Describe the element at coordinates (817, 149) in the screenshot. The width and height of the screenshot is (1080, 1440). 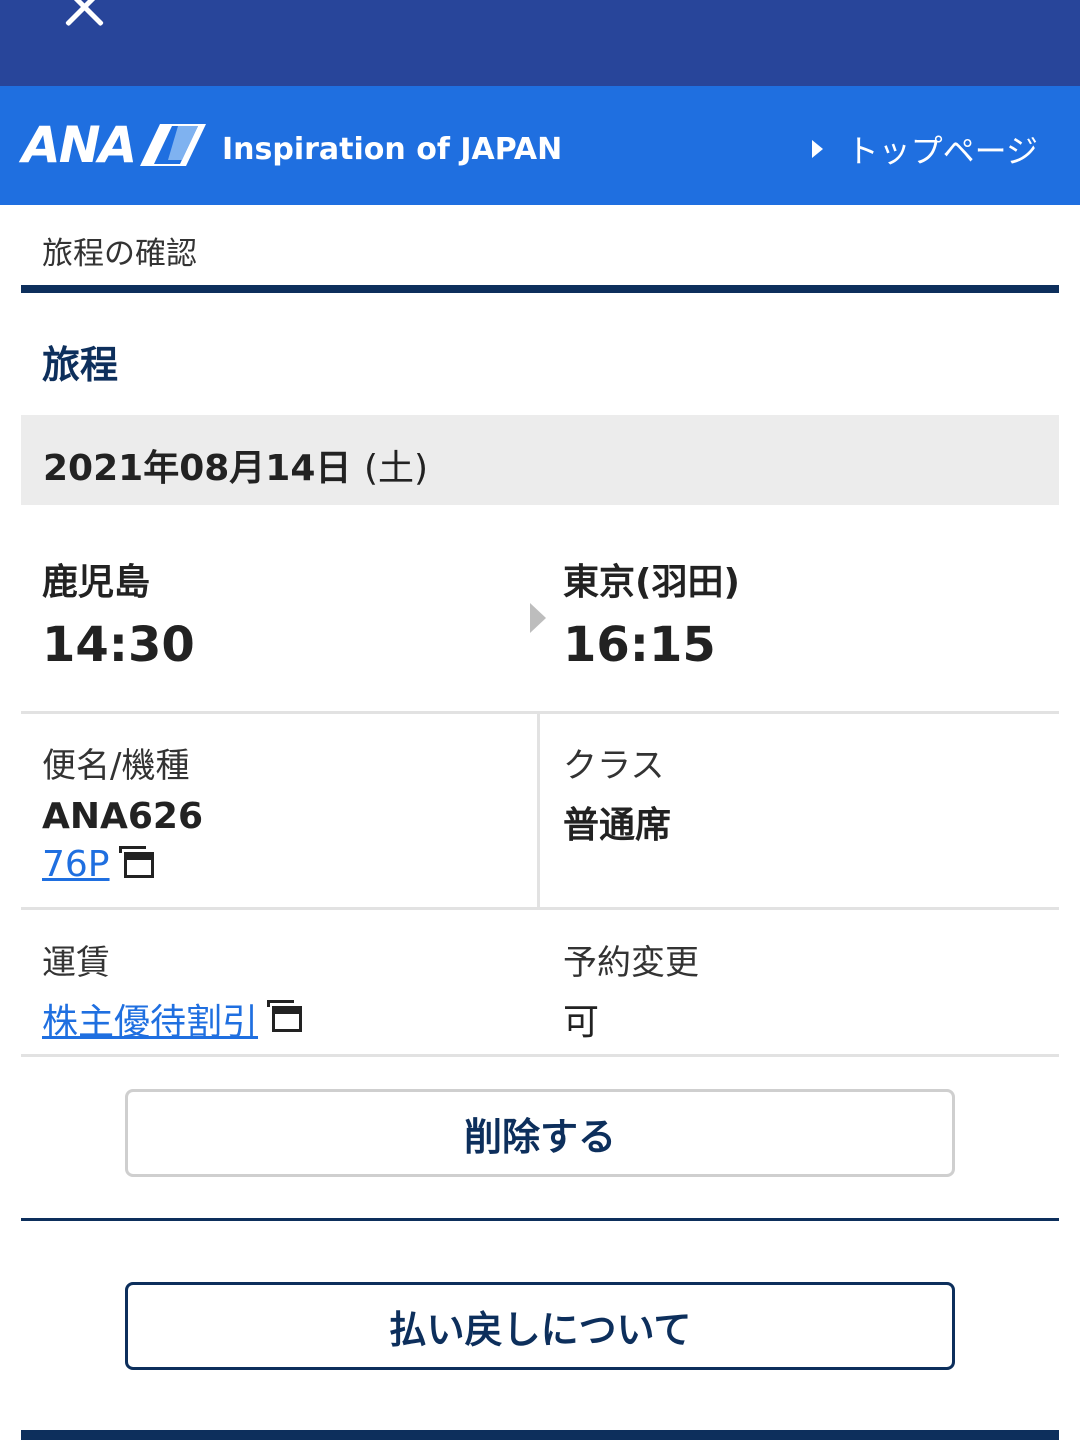
I see `triangle-right-icon` at that location.